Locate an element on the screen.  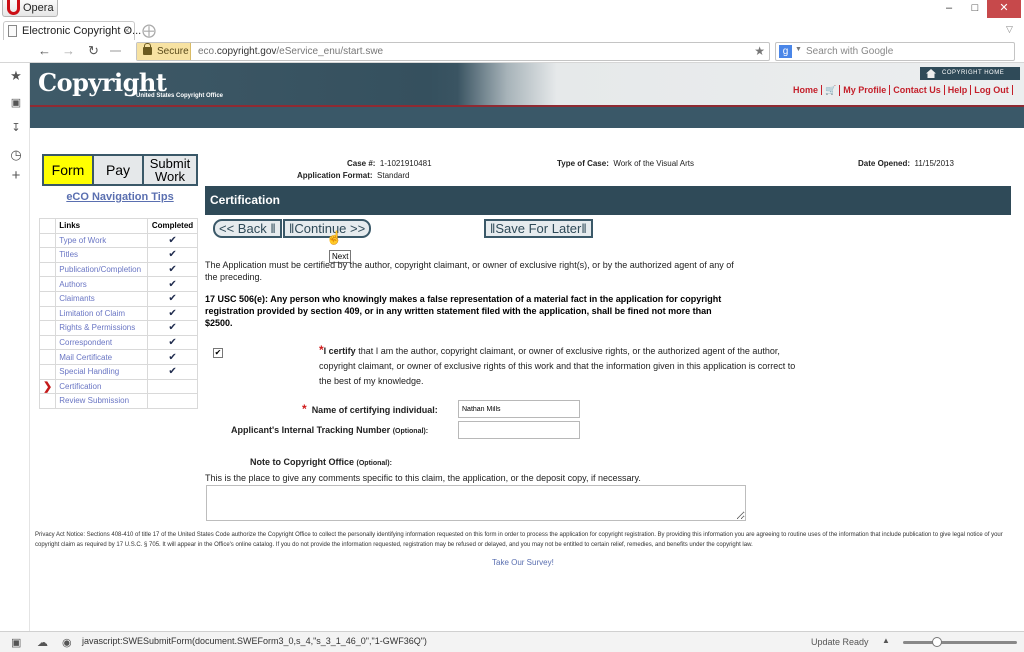
bookmarks-star-icon: ★ is located at coordinates (16, 76).